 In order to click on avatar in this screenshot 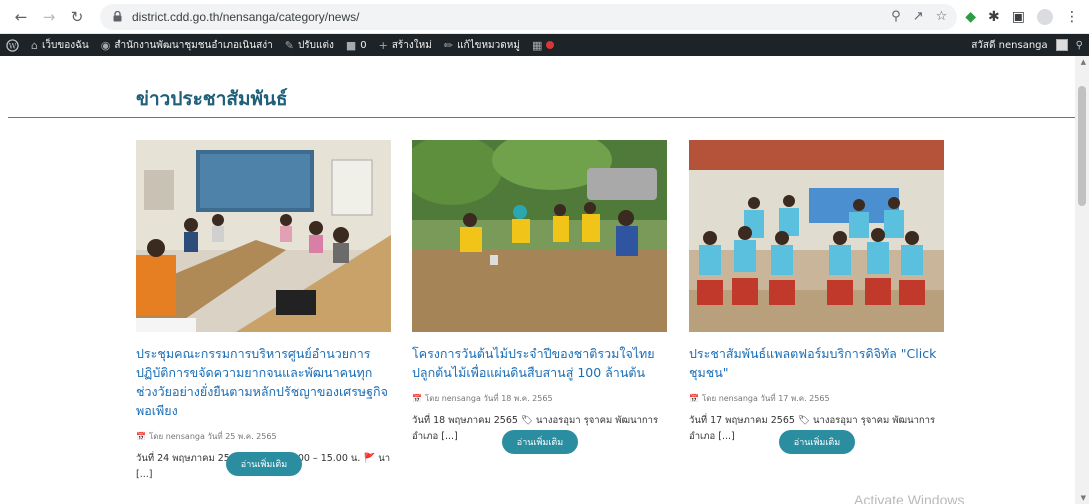, I will do `click(1061, 45)`.